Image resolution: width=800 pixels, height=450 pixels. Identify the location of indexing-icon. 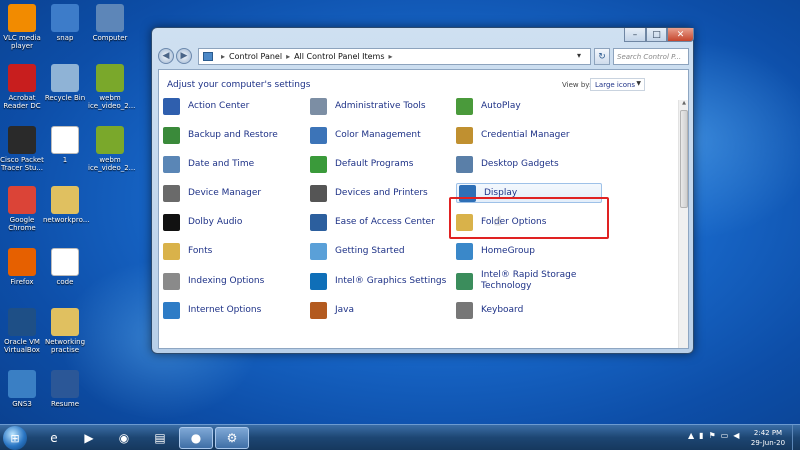
(171, 281).